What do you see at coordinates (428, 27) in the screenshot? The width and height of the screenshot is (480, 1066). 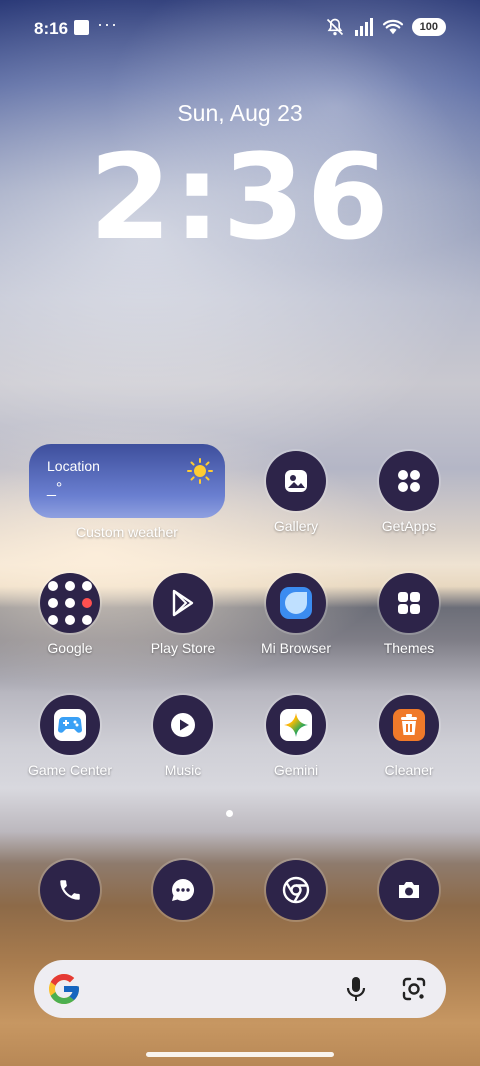 I see `battery-indicator: 100` at bounding box center [428, 27].